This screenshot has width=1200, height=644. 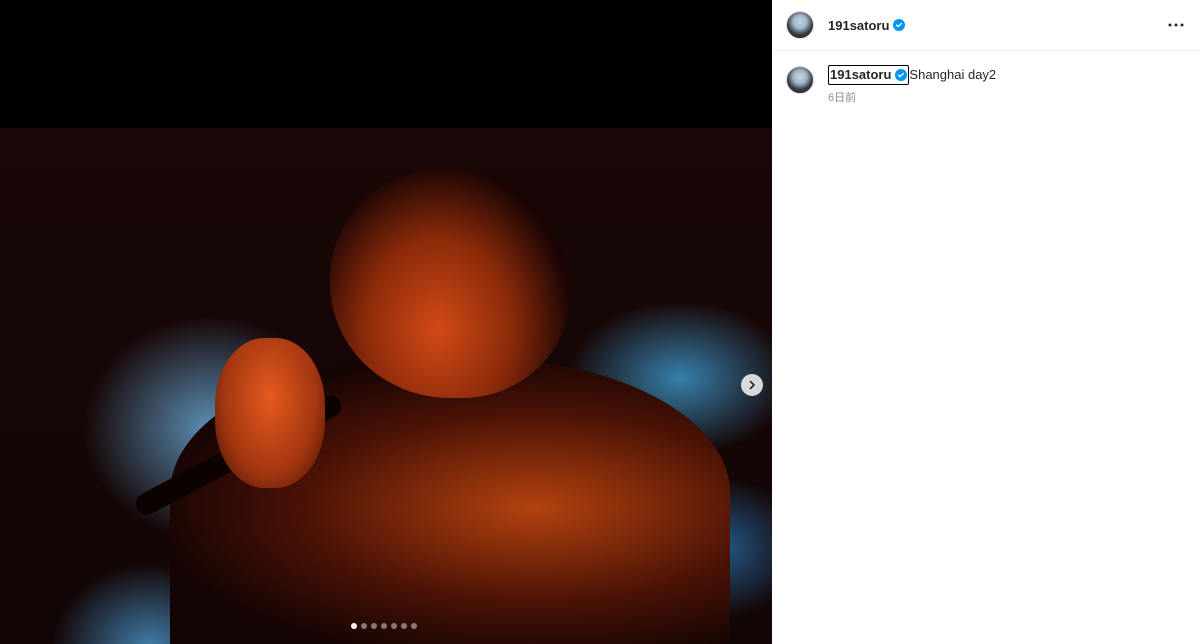 I want to click on post-header: 191satoru, so click(x=986, y=25).